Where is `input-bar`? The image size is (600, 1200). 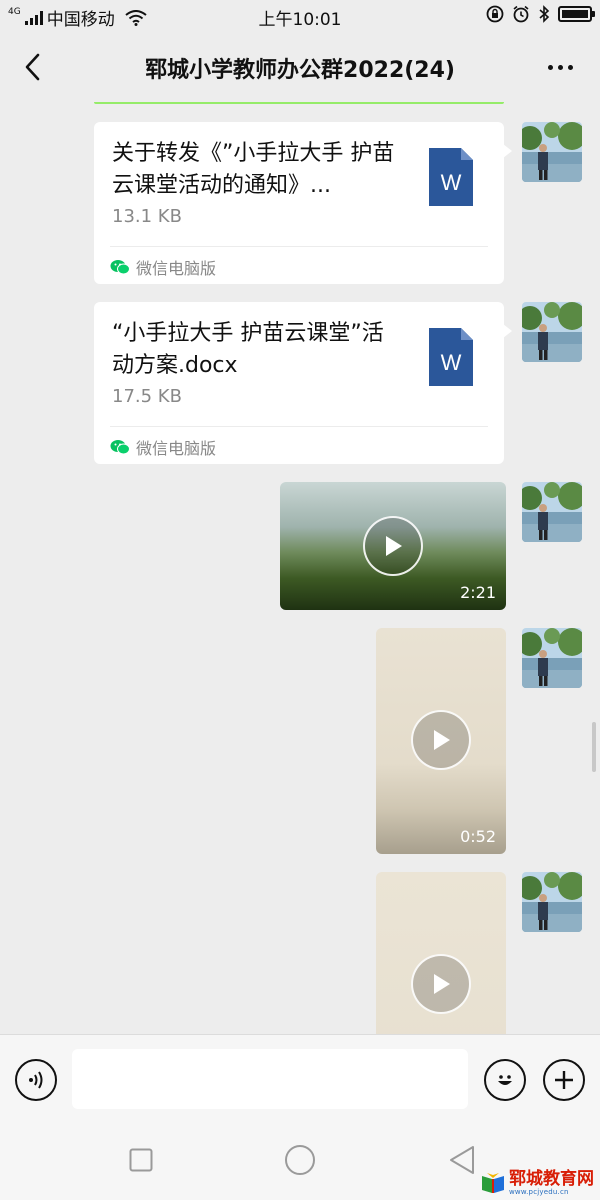 input-bar is located at coordinates (300, 1079).